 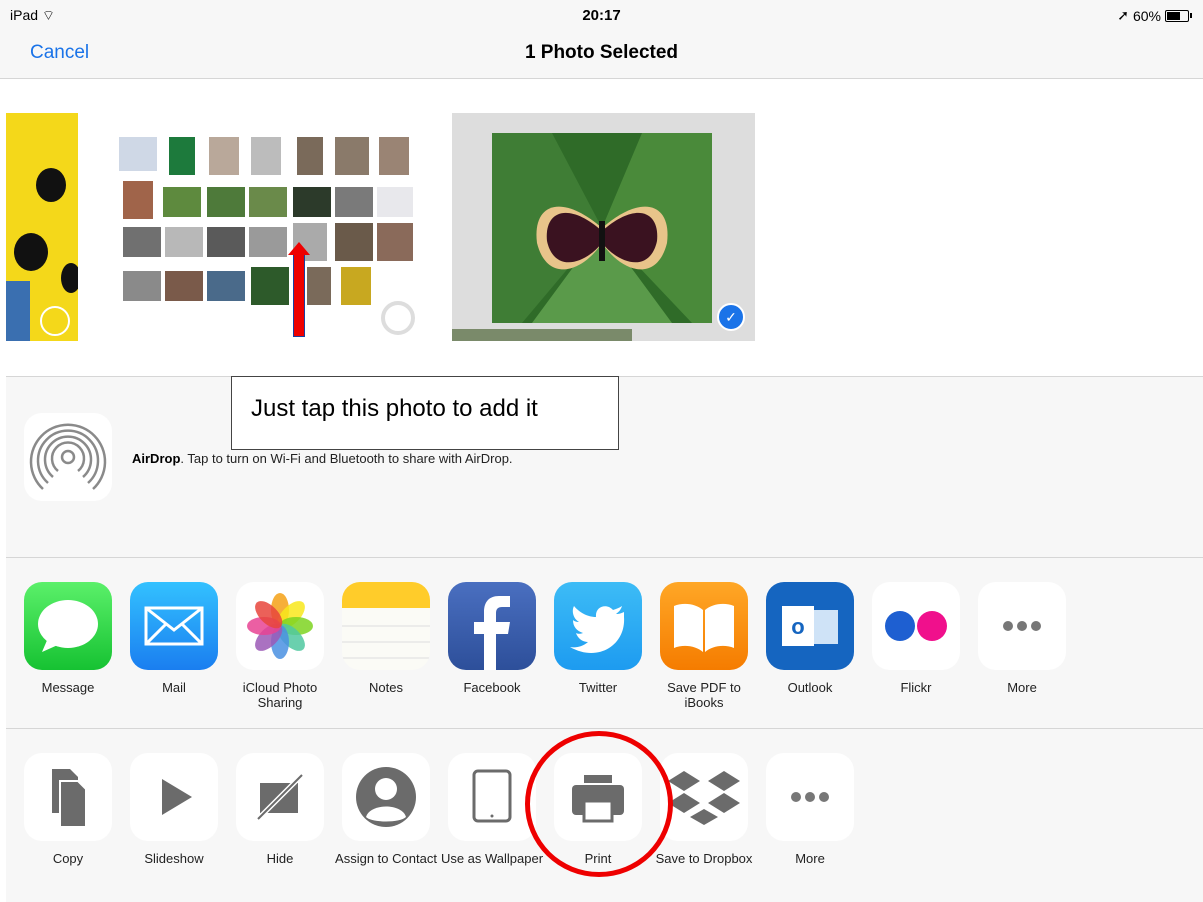 What do you see at coordinates (174, 797) in the screenshot?
I see `play-icon` at bounding box center [174, 797].